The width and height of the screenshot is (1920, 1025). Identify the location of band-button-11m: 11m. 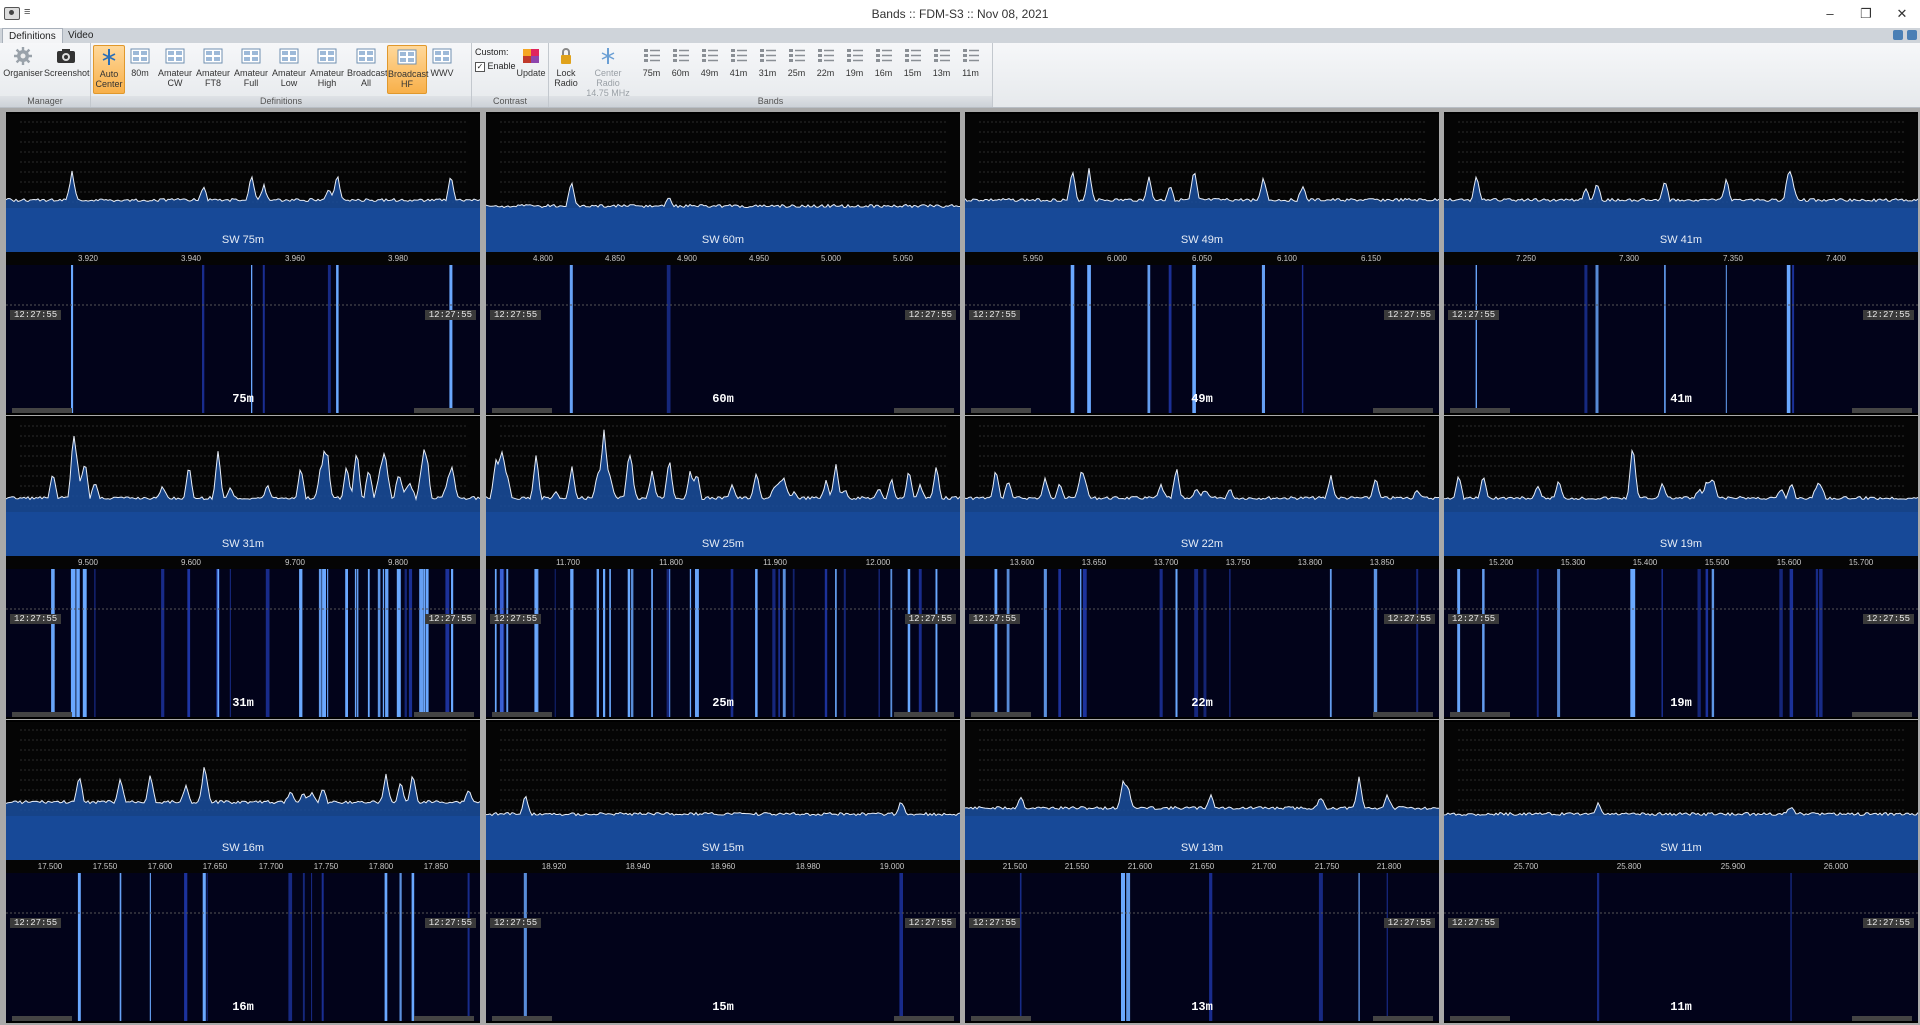
(970, 61).